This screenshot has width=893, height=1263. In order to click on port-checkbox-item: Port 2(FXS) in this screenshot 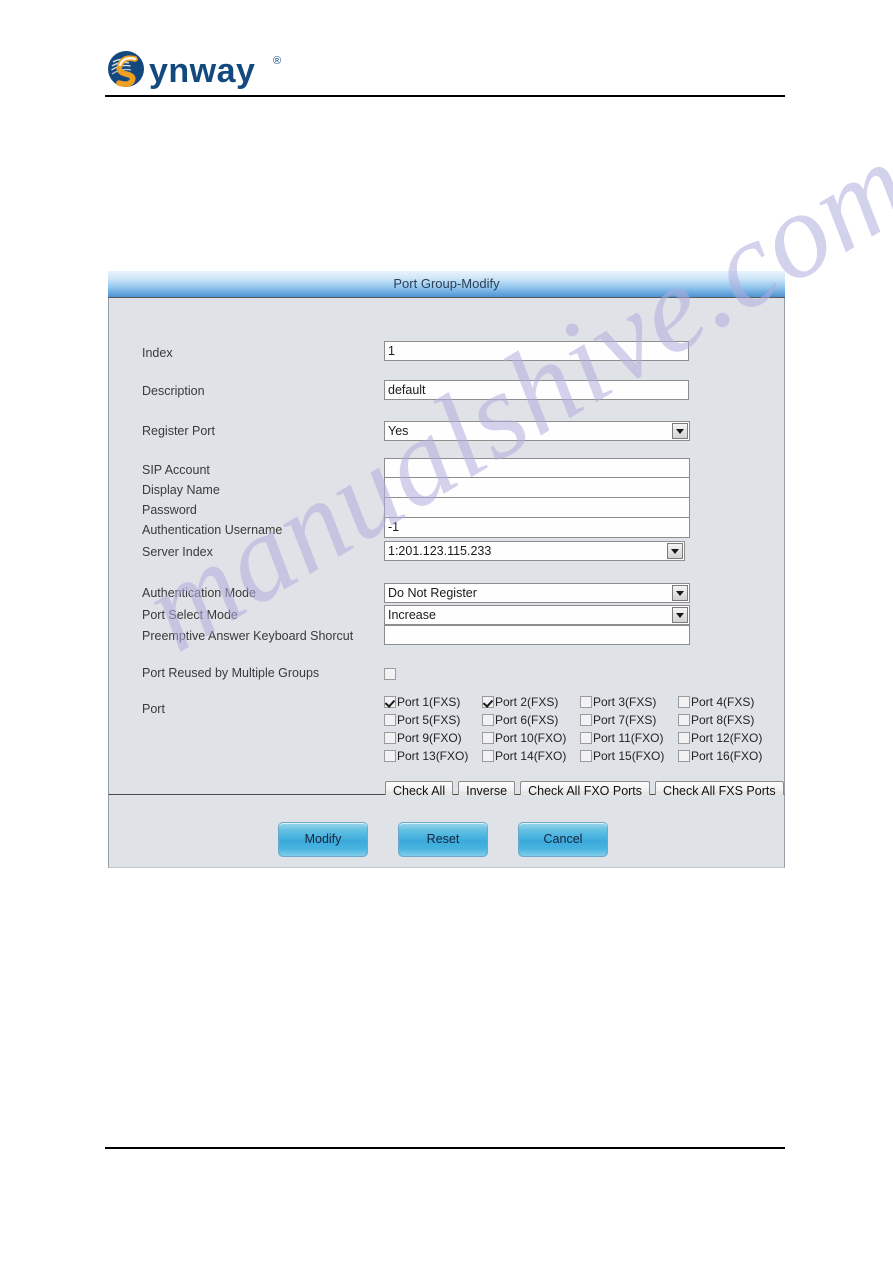, I will do `click(531, 702)`.